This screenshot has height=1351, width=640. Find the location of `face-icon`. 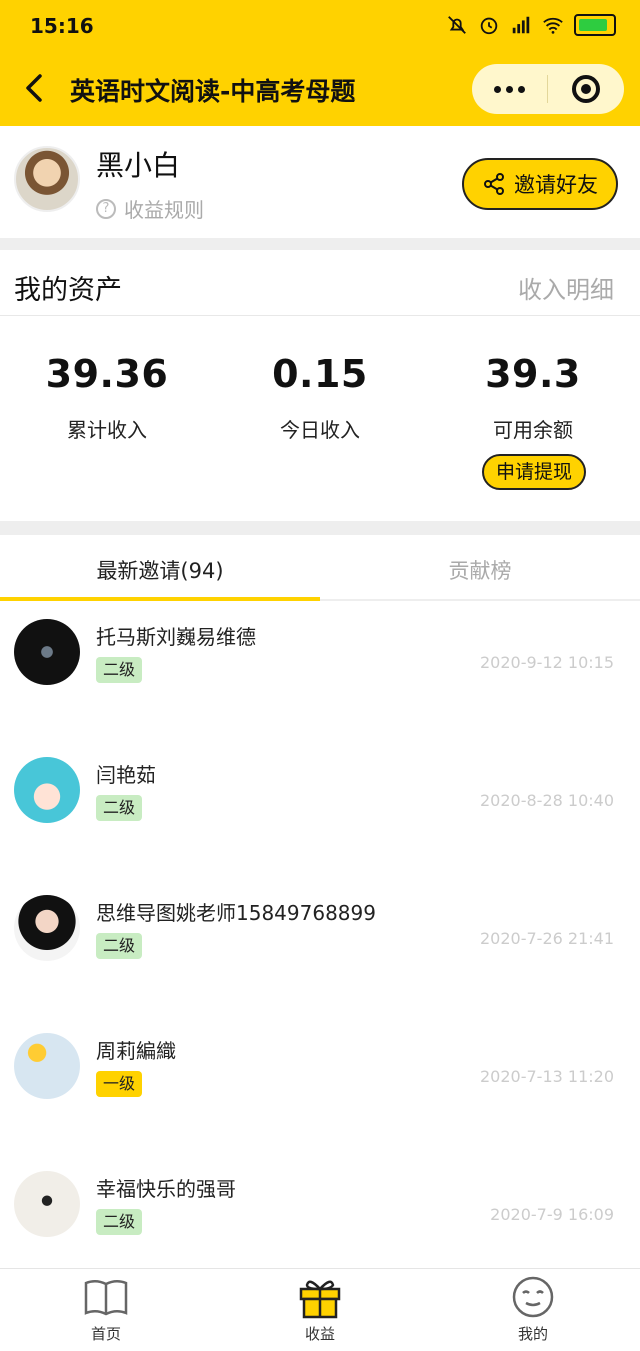

face-icon is located at coordinates (533, 1297).